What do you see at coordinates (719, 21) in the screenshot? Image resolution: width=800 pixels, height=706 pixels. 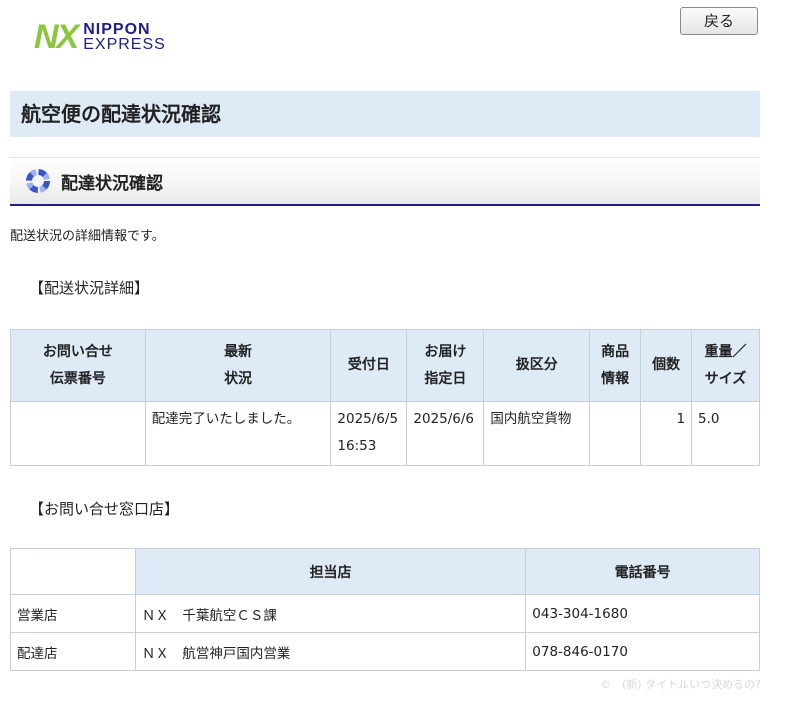 I see `back-button: 戻る` at bounding box center [719, 21].